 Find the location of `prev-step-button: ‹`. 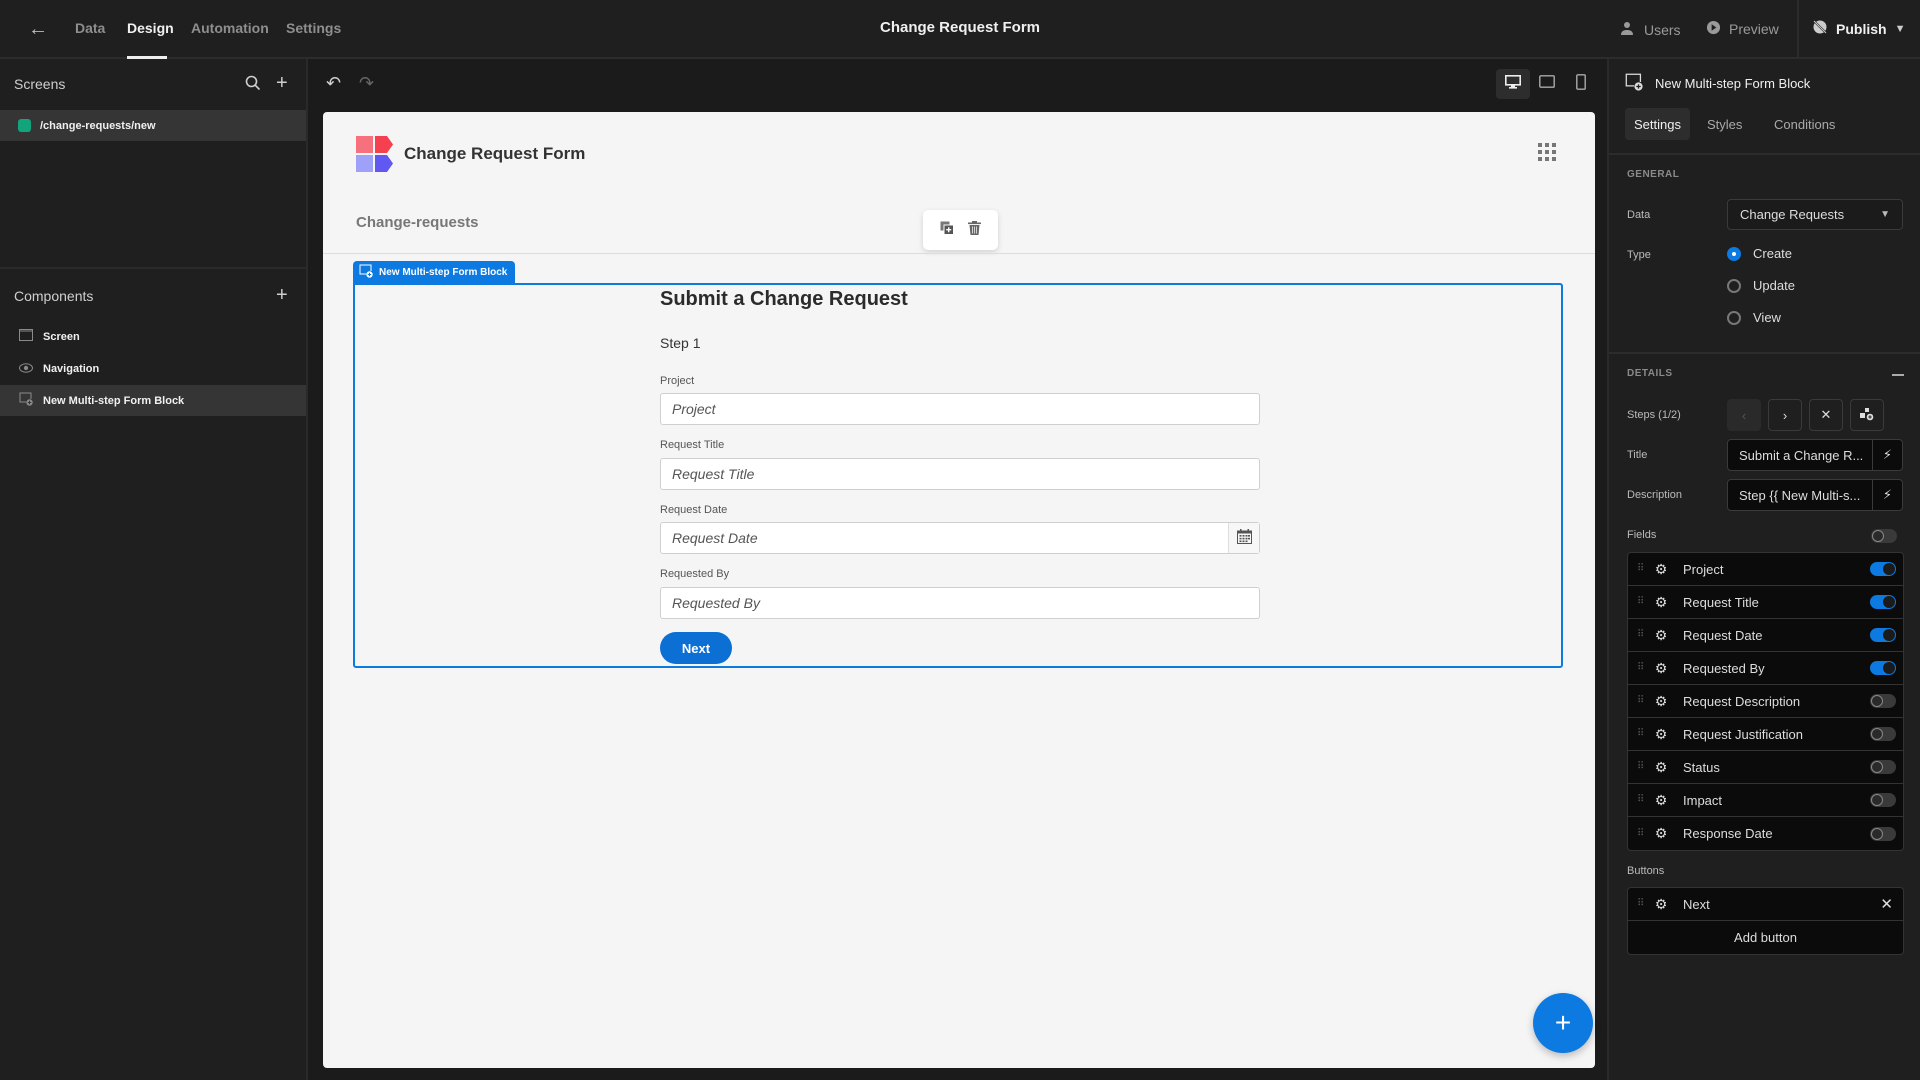

prev-step-button: ‹ is located at coordinates (1744, 415).